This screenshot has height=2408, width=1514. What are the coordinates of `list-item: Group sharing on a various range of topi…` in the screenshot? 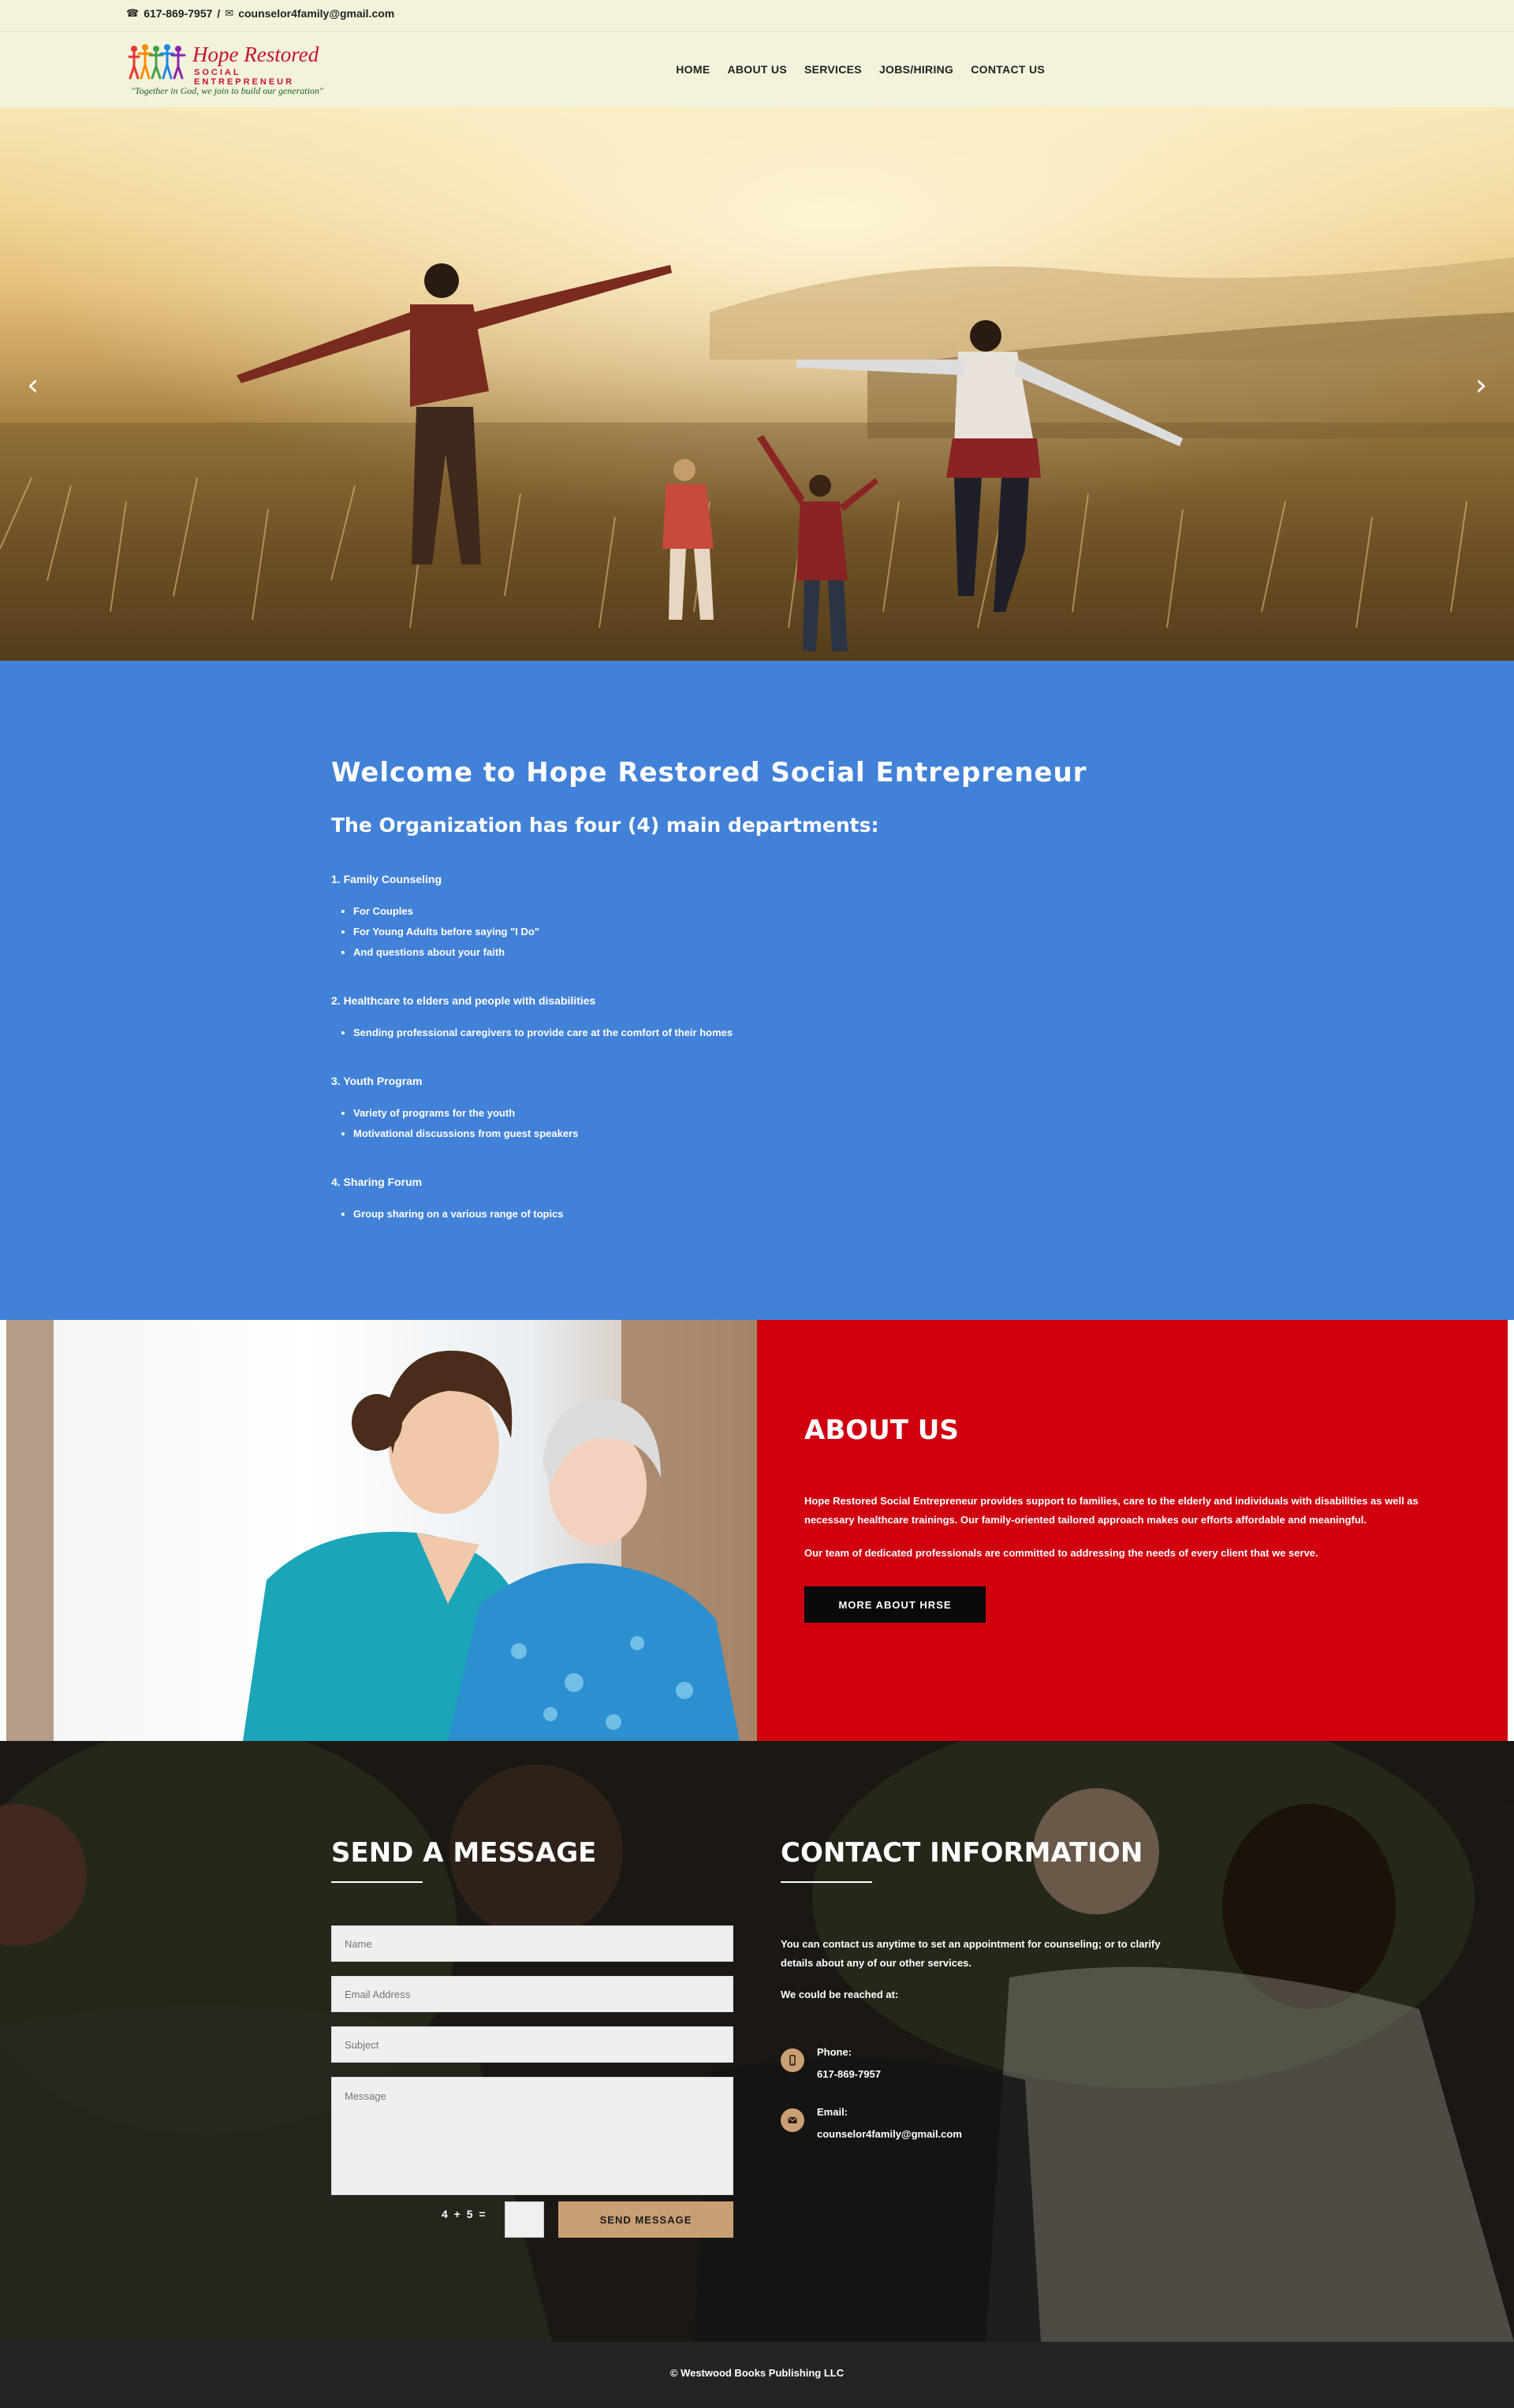 It's located at (776, 1215).